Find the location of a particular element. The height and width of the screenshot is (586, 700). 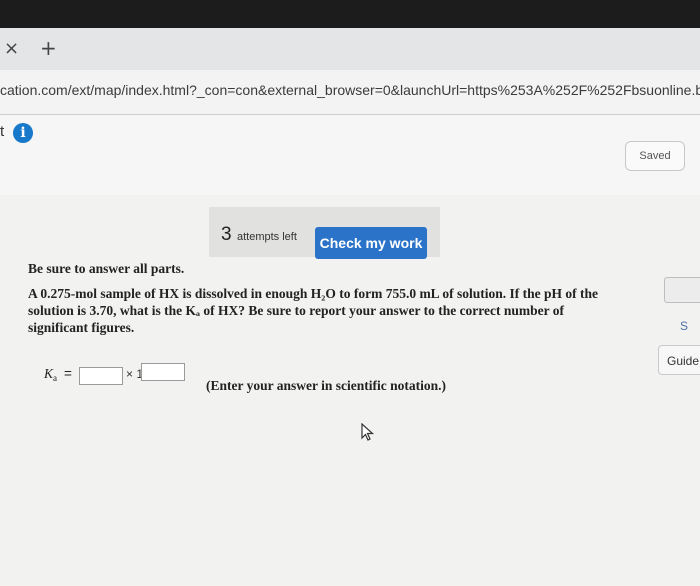

tab-close-button: × is located at coordinates (11, 48).